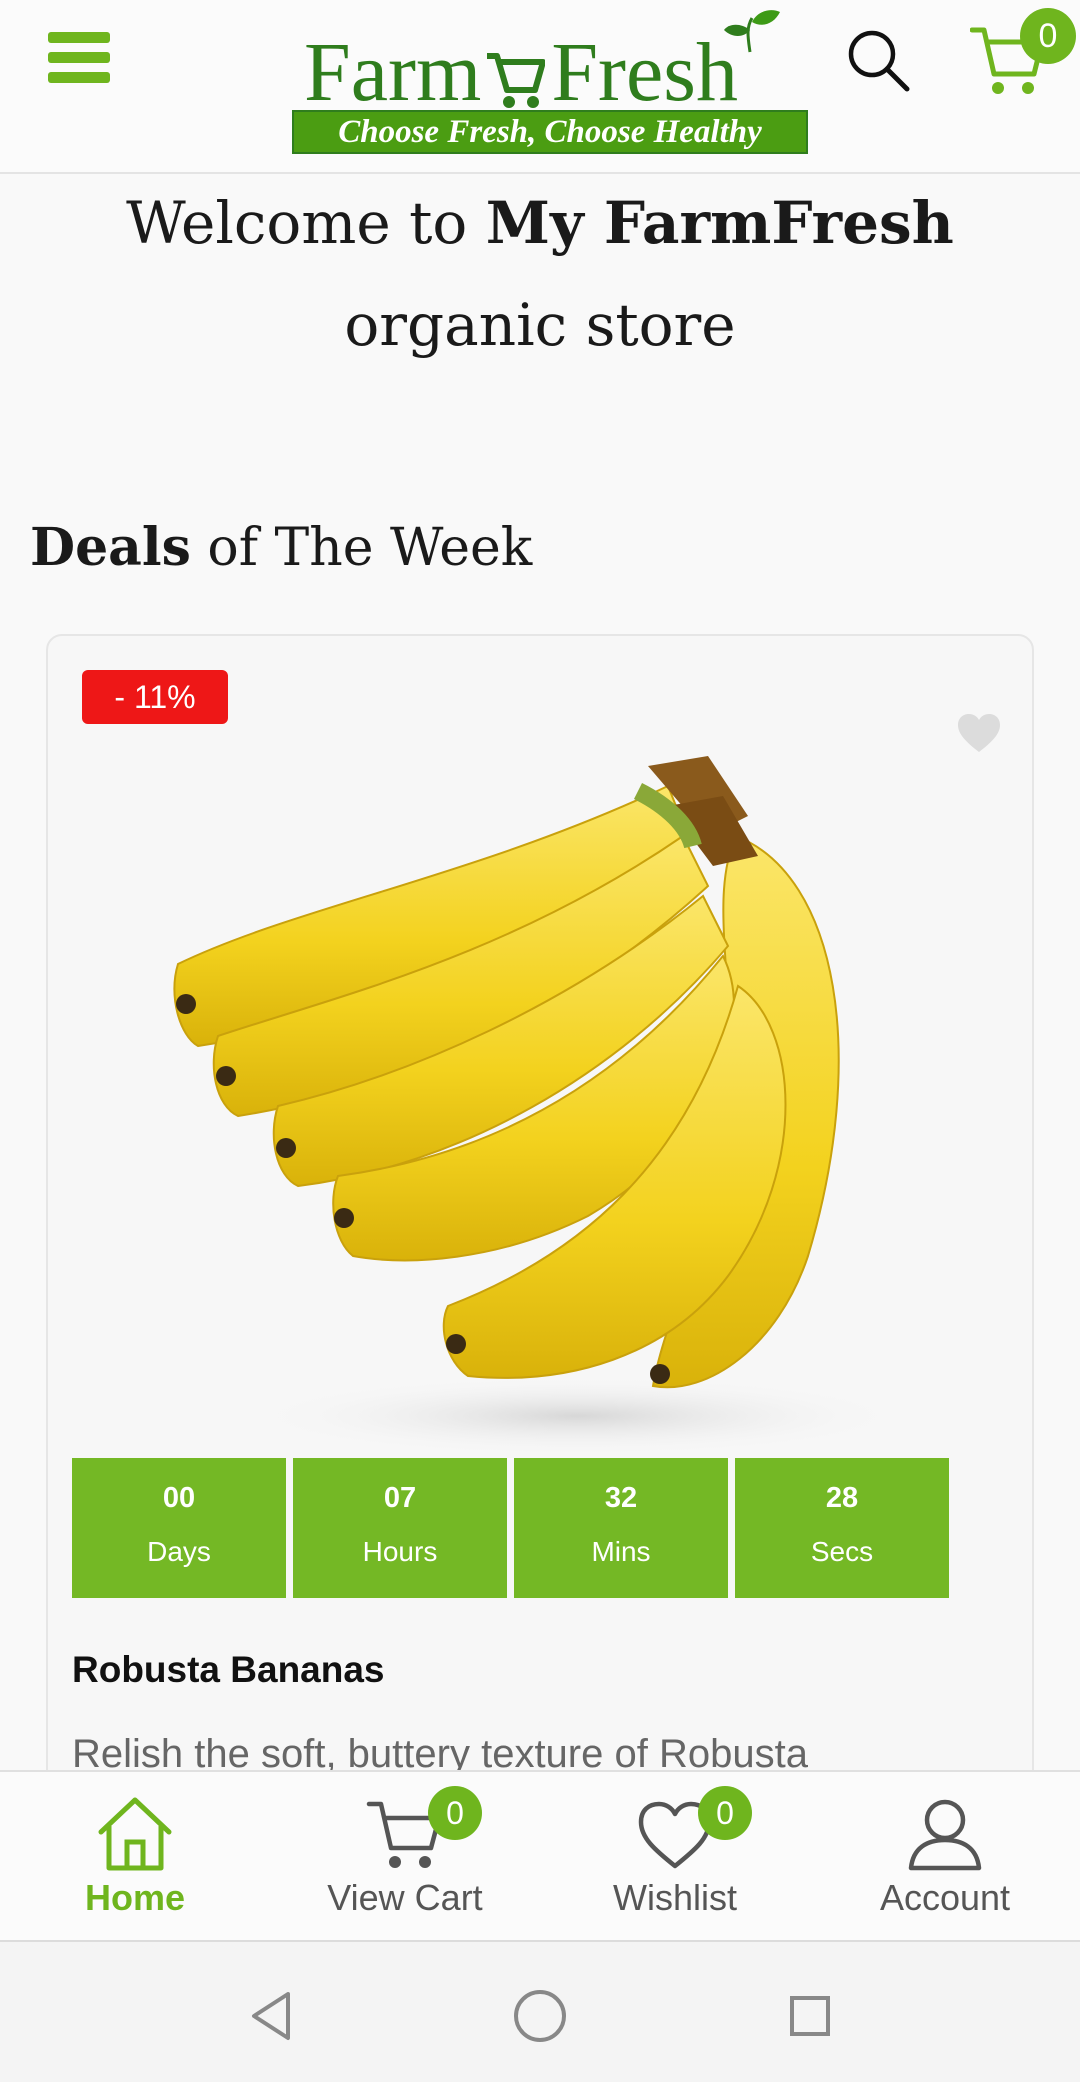 Image resolution: width=1080 pixels, height=2082 pixels. I want to click on countdown-secs: 28 Secs, so click(842, 1528).